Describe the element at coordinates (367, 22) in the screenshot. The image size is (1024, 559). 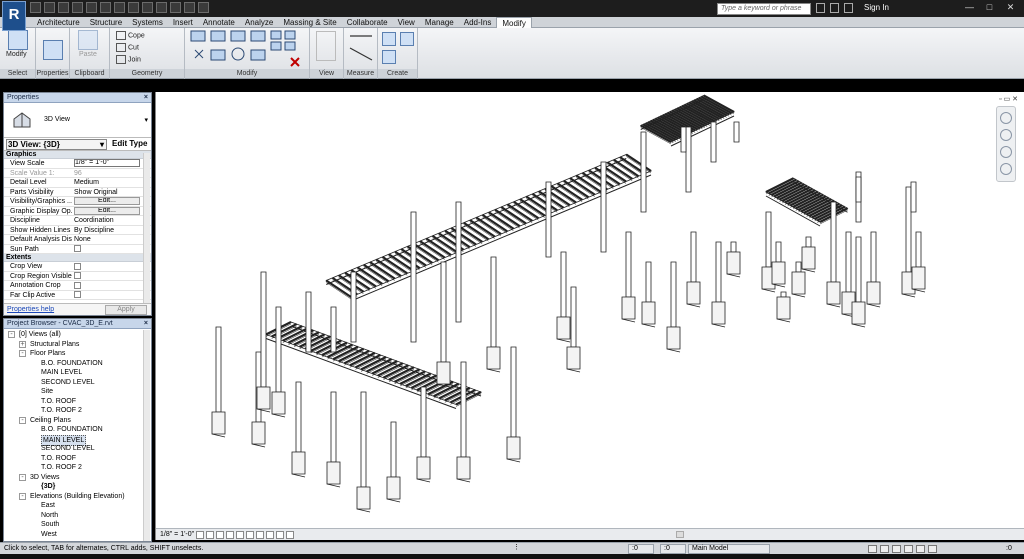
I see `tab-collaborate: Collaborate` at that location.